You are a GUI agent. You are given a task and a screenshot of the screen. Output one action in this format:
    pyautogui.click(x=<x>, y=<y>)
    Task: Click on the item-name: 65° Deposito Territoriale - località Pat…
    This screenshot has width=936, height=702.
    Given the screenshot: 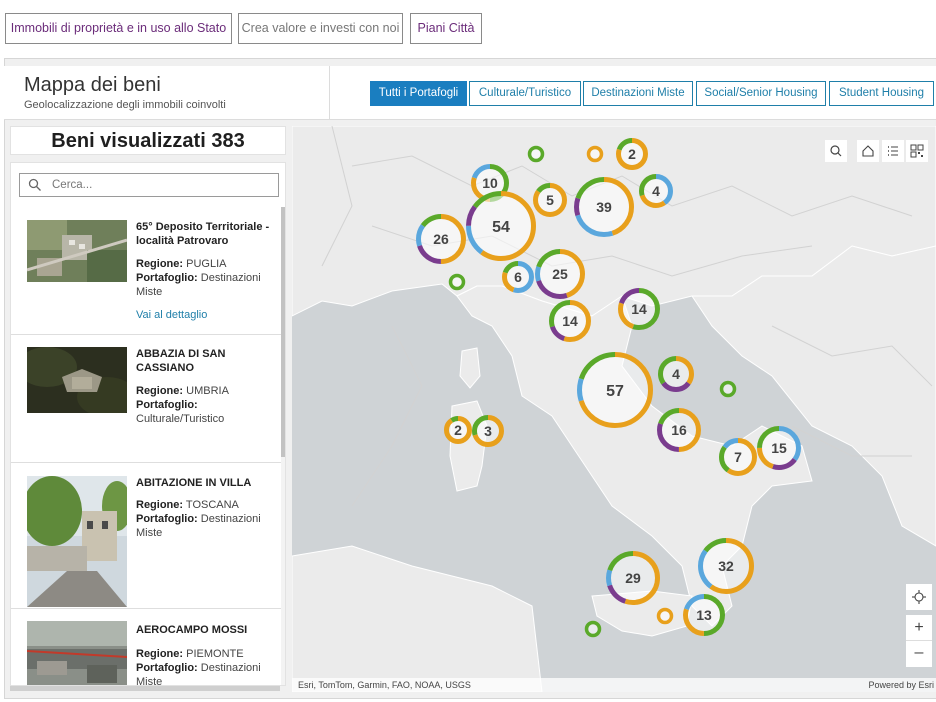 What is the action you would take?
    pyautogui.click(x=203, y=234)
    